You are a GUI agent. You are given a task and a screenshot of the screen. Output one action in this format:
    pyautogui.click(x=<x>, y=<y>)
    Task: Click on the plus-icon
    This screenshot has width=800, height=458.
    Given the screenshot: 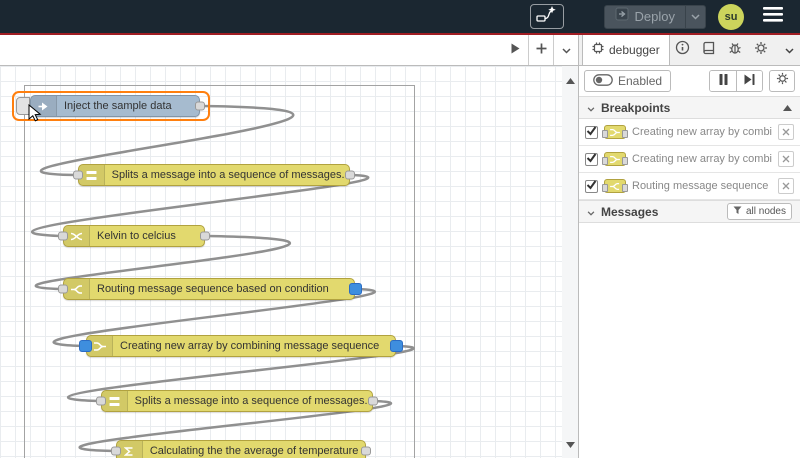 What is the action you would take?
    pyautogui.click(x=541, y=50)
    